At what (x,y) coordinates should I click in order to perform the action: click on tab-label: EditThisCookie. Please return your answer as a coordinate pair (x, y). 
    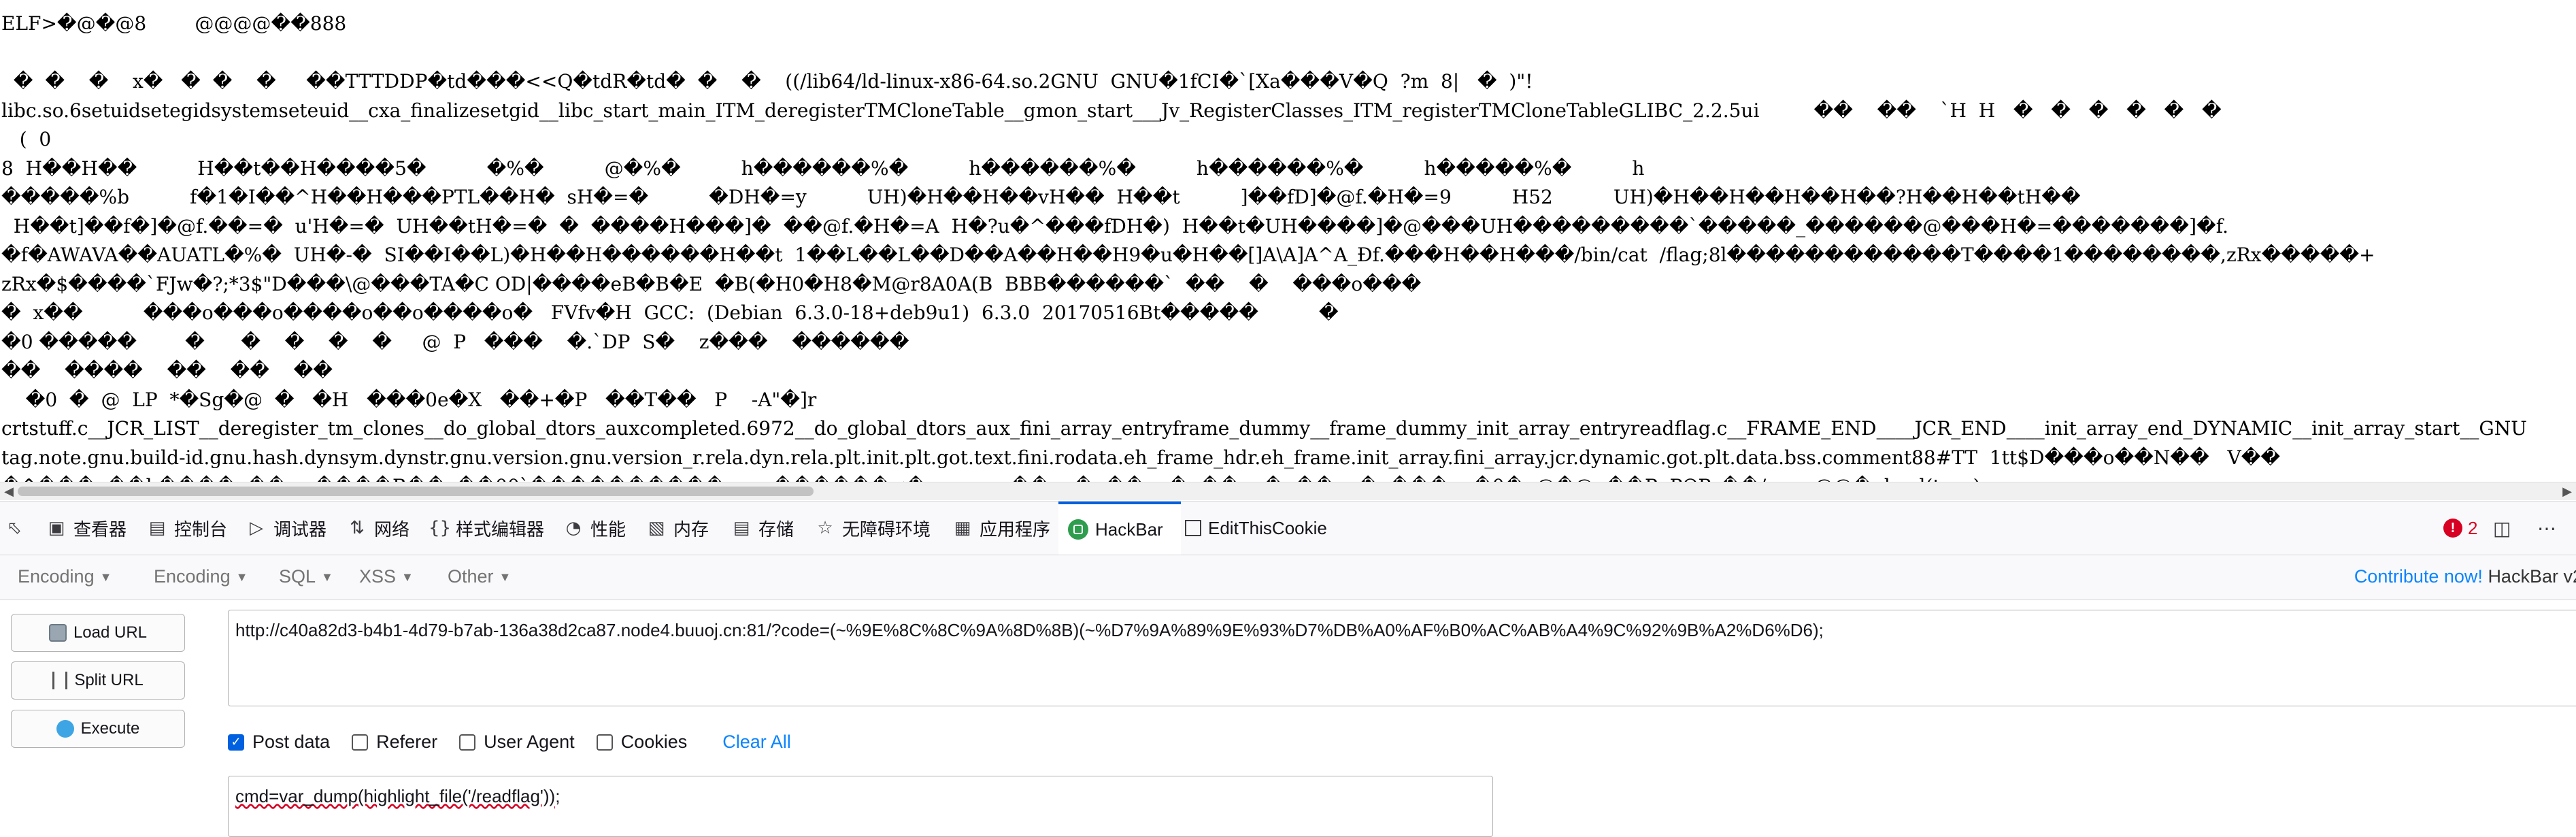
    Looking at the image, I should click on (1267, 528).